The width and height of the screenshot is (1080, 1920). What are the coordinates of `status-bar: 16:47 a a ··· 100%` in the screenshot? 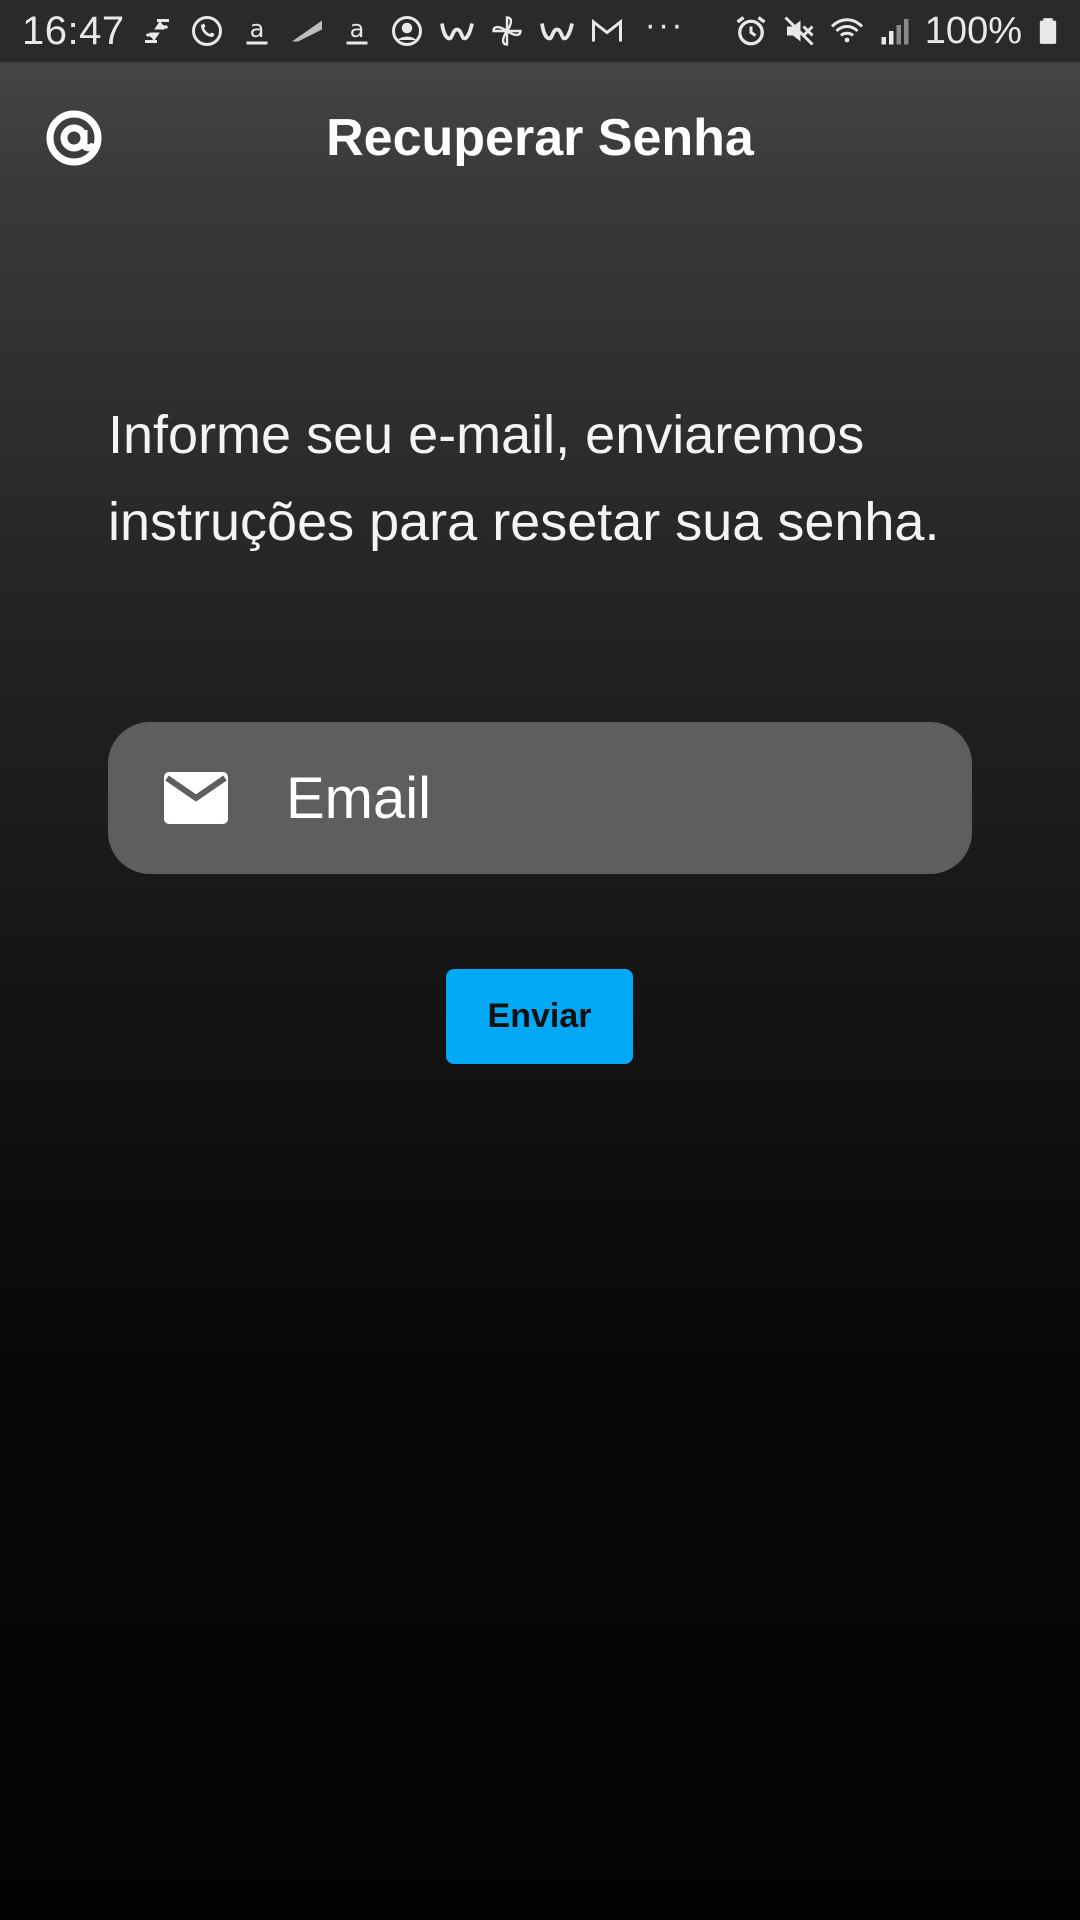 It's located at (540, 31).